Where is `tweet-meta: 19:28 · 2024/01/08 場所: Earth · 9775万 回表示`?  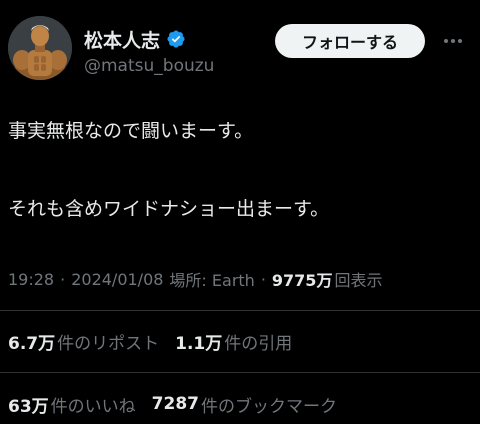 tweet-meta: 19:28 · 2024/01/08 場所: Earth · 9775万 回表示 is located at coordinates (195, 279).